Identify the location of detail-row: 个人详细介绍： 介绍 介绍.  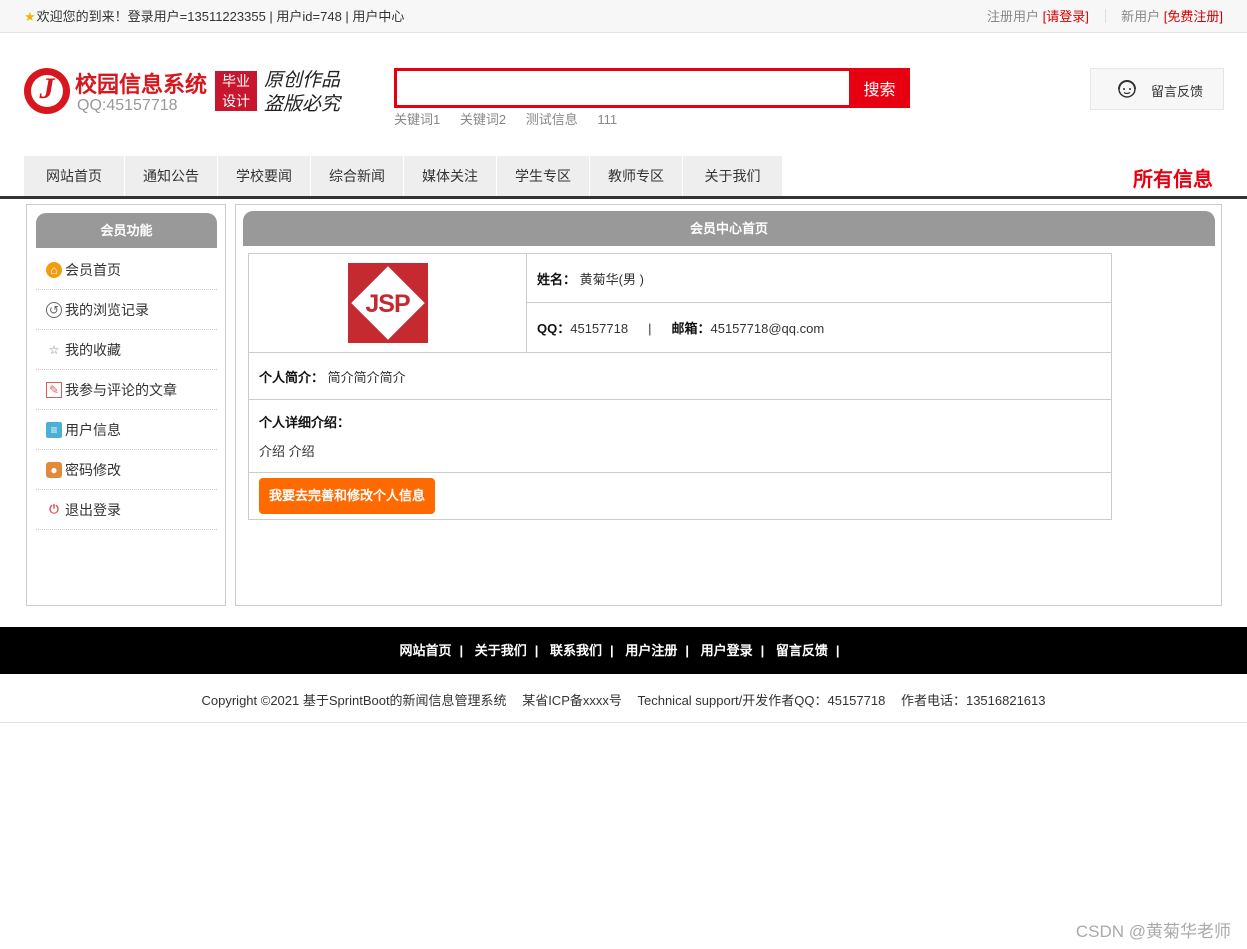
(680, 436).